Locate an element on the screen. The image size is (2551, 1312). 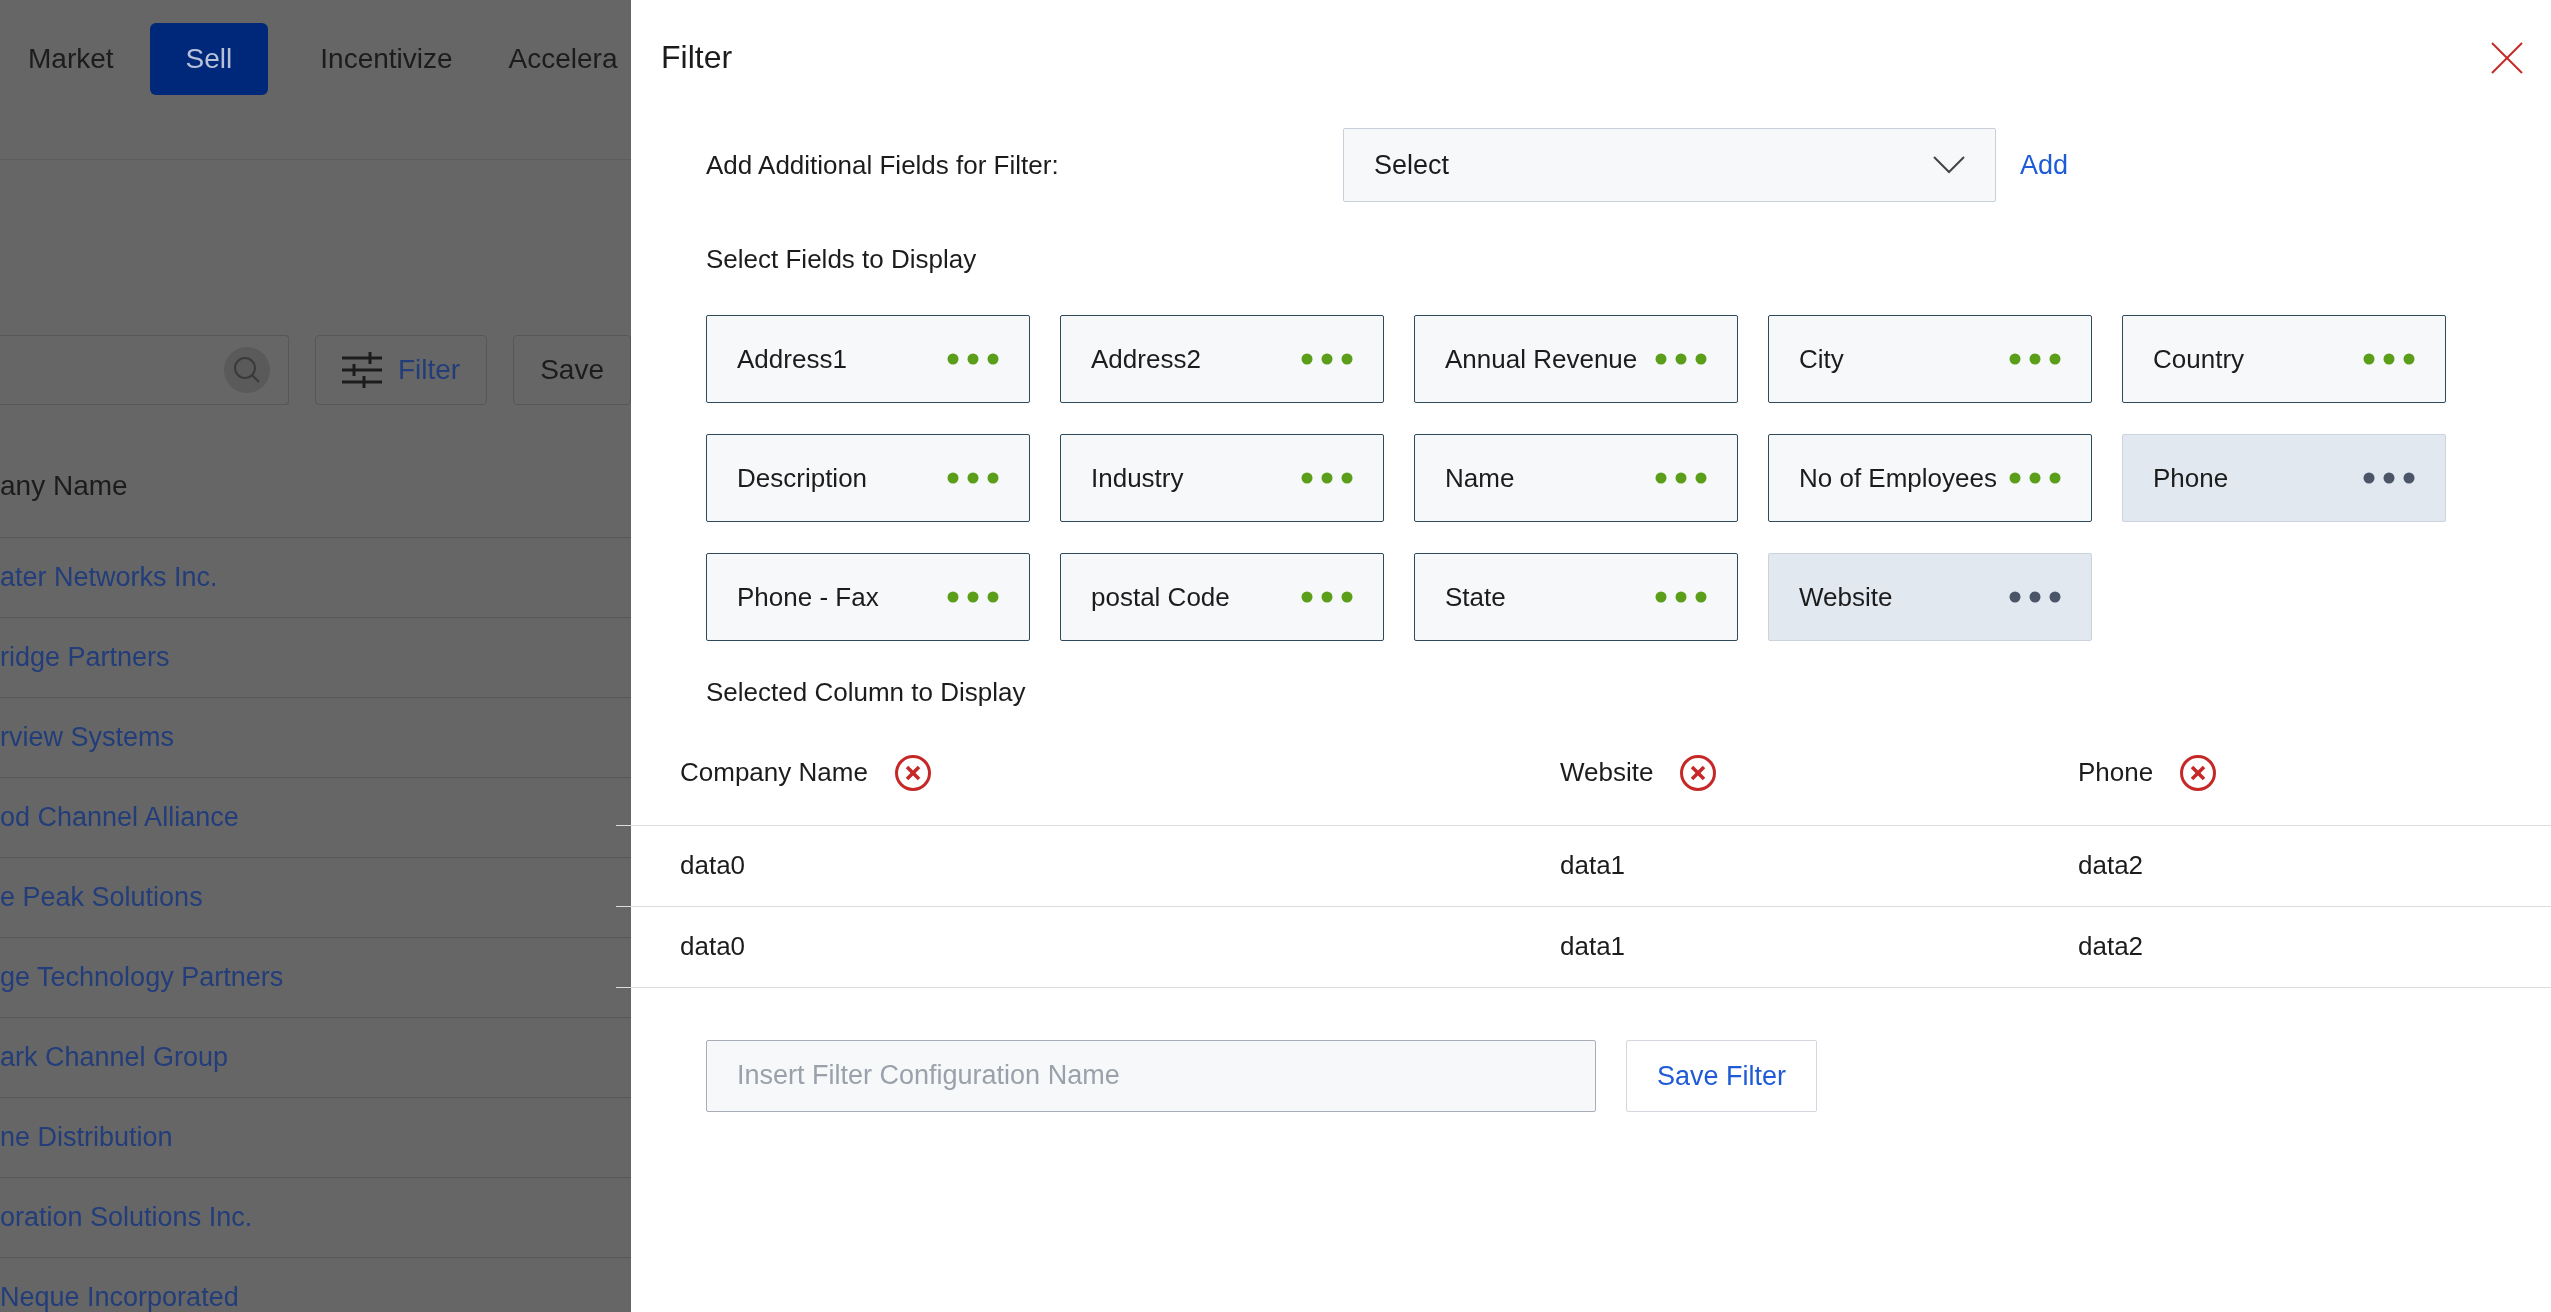
field-chip: Website is located at coordinates (1930, 597).